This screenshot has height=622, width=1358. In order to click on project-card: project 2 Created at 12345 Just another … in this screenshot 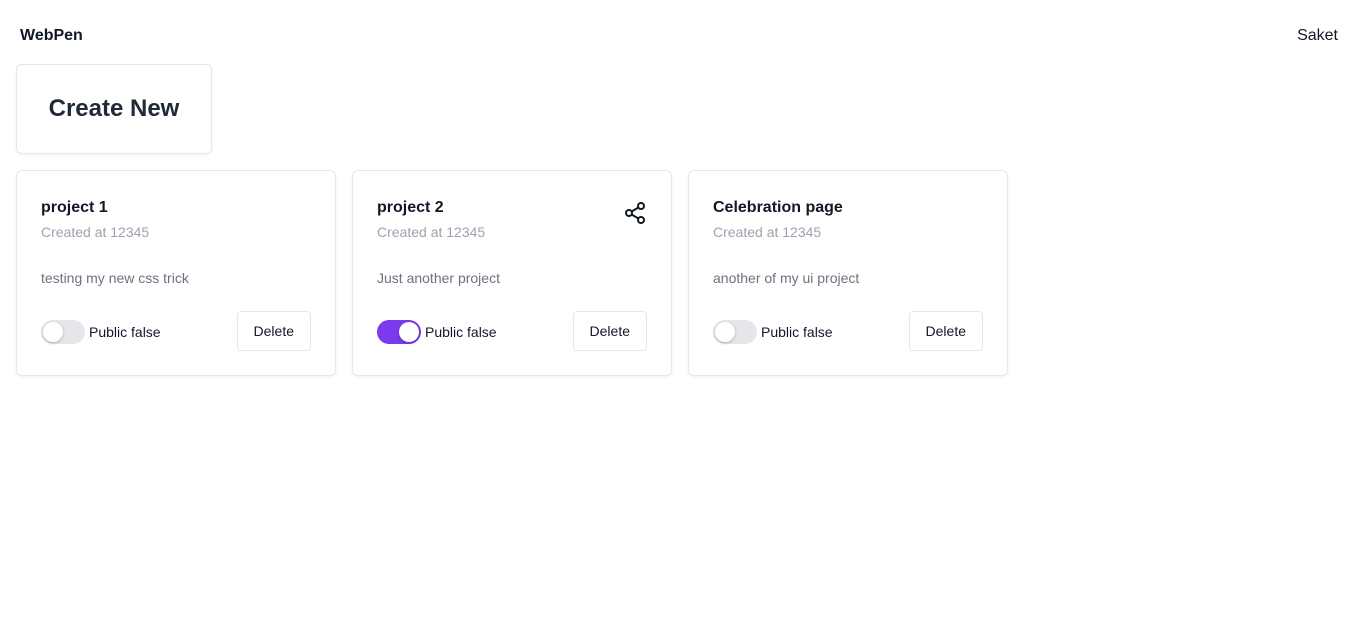, I will do `click(512, 273)`.